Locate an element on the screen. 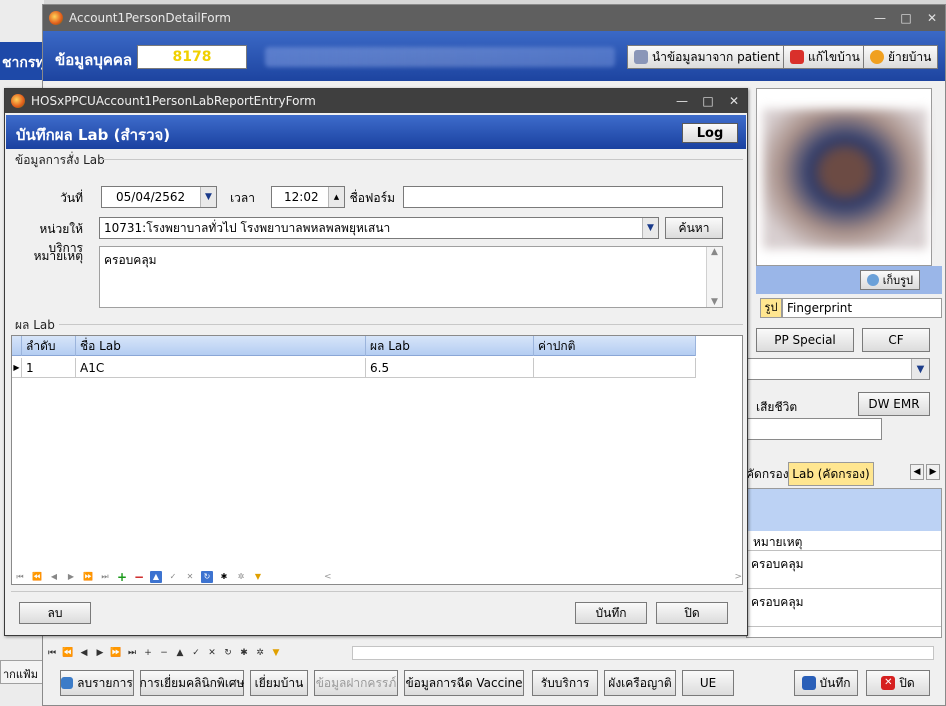 The image size is (946, 706). scroll-right-icon: > is located at coordinates (738, 577).